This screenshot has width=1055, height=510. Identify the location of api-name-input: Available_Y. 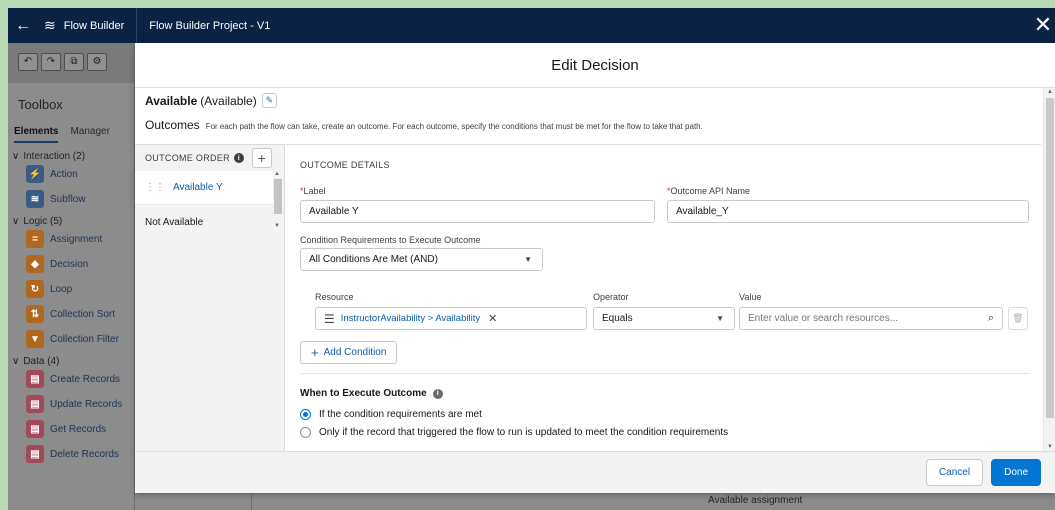
(848, 211).